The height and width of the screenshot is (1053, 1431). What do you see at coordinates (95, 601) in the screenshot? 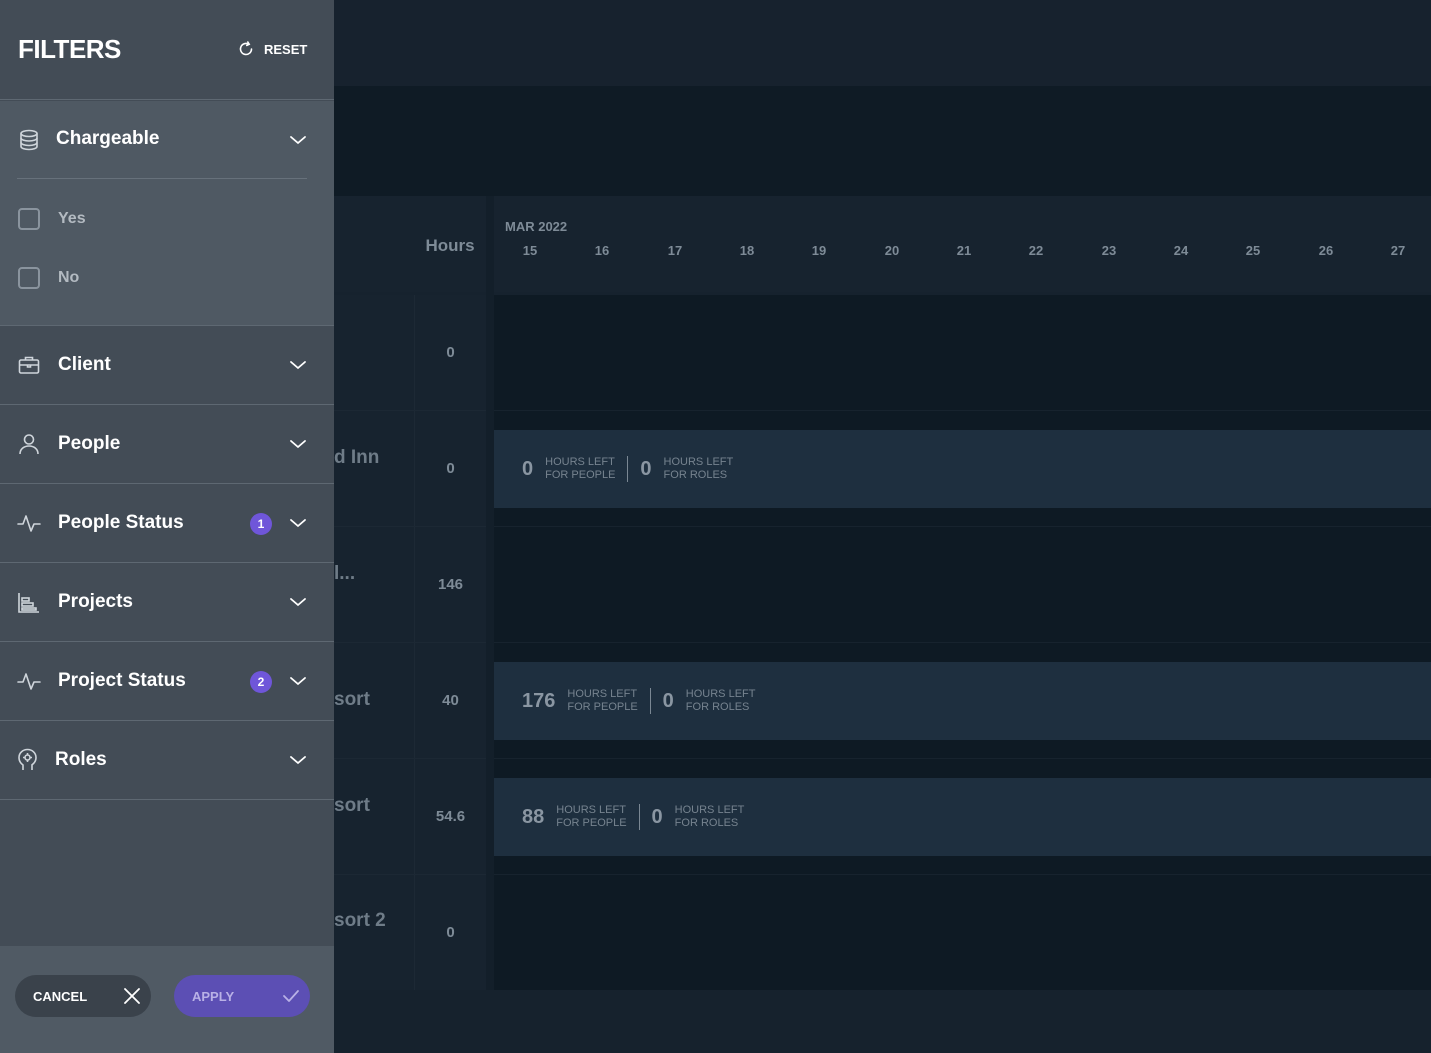
I see `projects-label: Projects` at bounding box center [95, 601].